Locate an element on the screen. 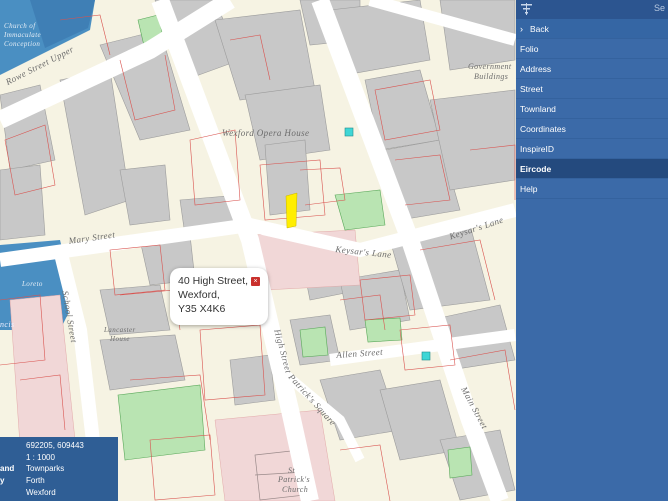  building-label: Loreto is located at coordinates (32, 284).